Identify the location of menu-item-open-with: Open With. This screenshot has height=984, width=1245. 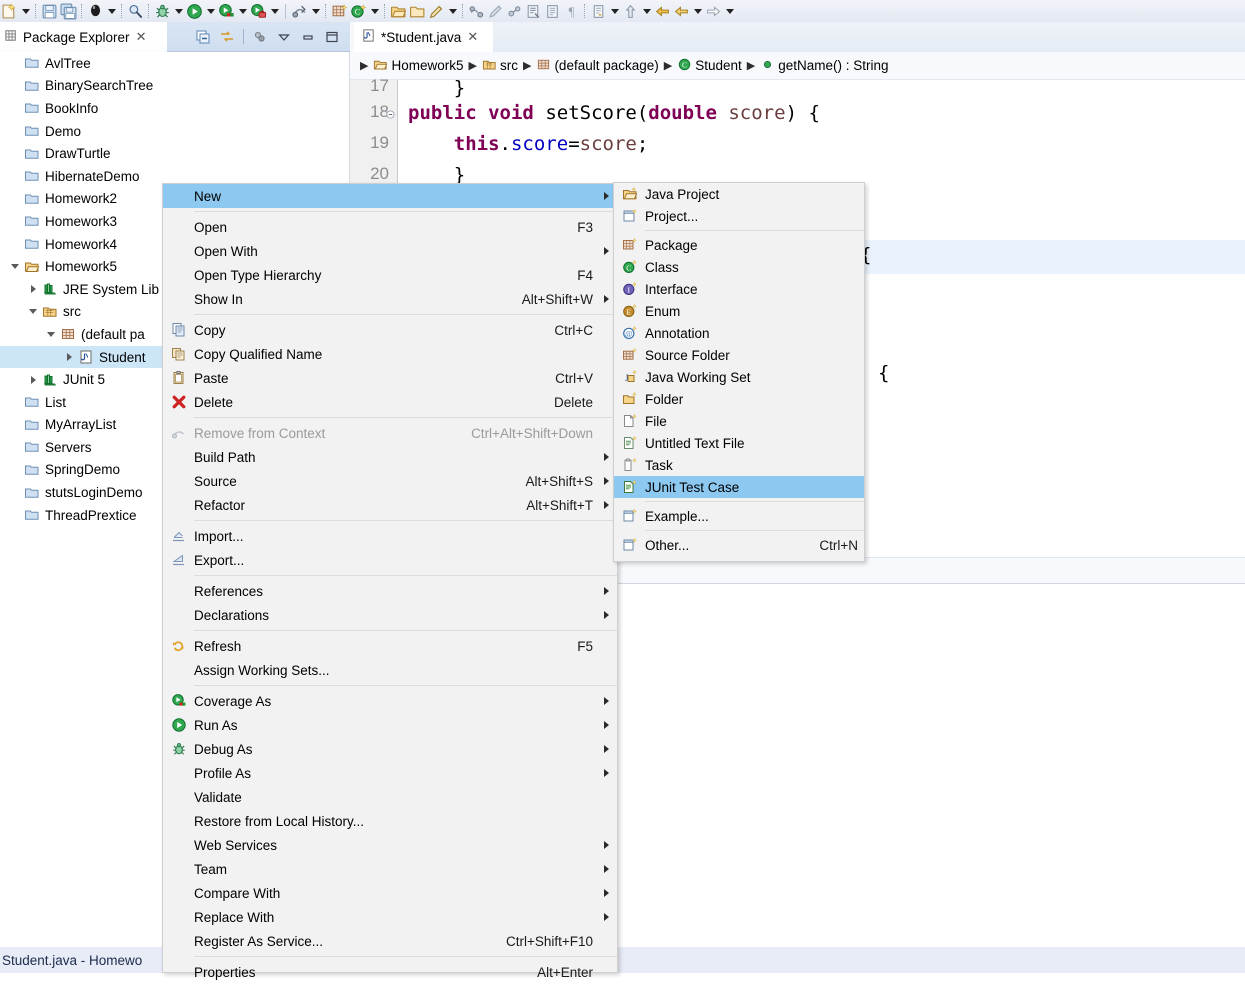
(390, 251).